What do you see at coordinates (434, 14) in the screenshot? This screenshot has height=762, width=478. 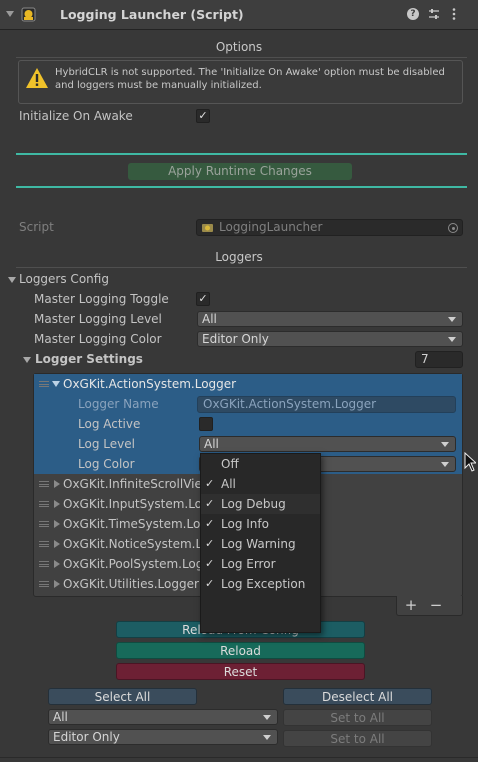 I see `presets-icon` at bounding box center [434, 14].